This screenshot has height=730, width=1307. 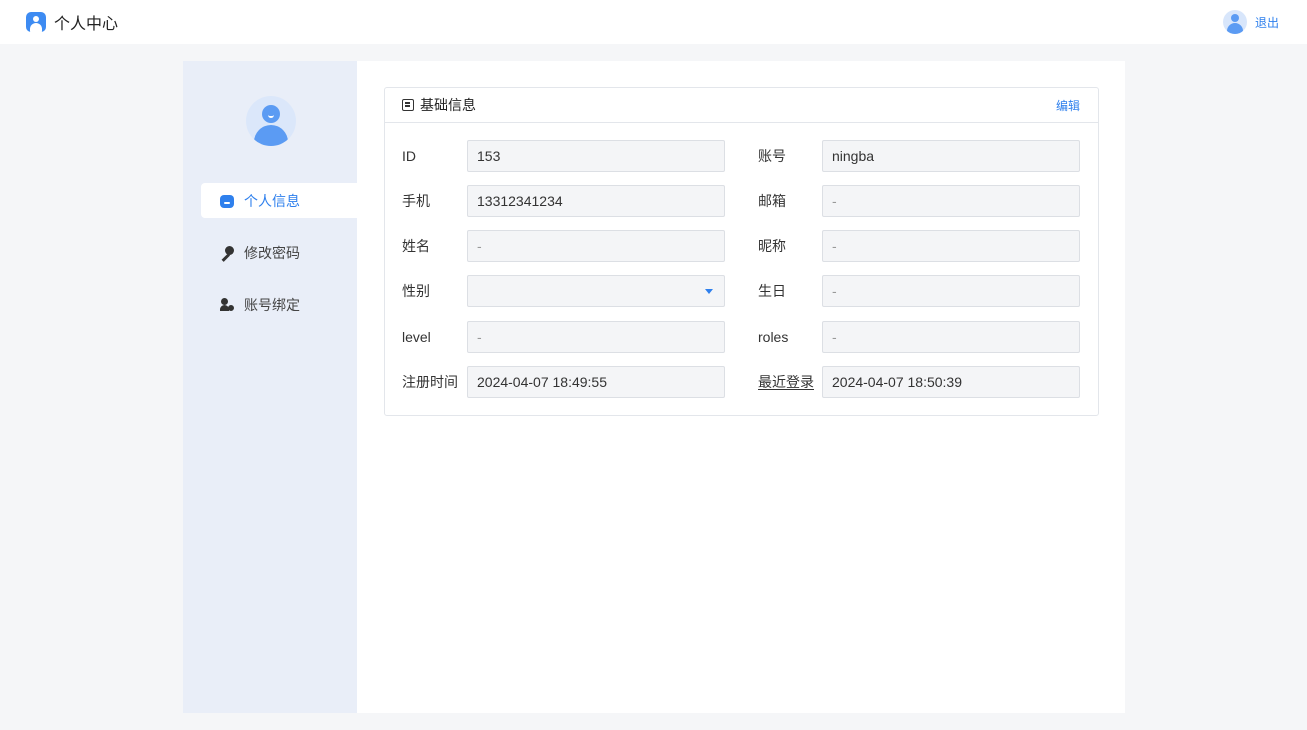 What do you see at coordinates (741, 337) in the screenshot?
I see `form-row: level - roles -` at bounding box center [741, 337].